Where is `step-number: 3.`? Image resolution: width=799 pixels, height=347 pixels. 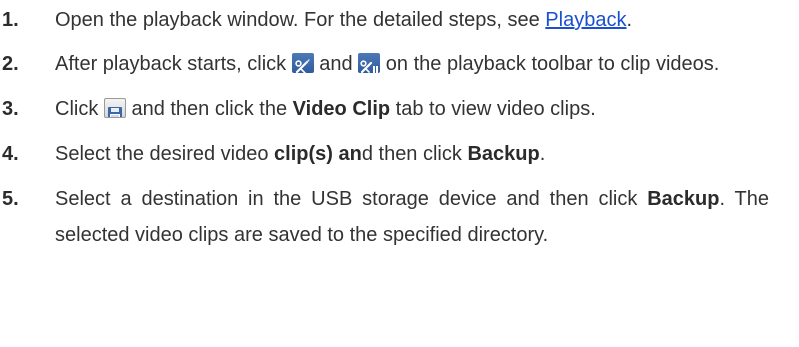 step-number: 3. is located at coordinates (10, 109).